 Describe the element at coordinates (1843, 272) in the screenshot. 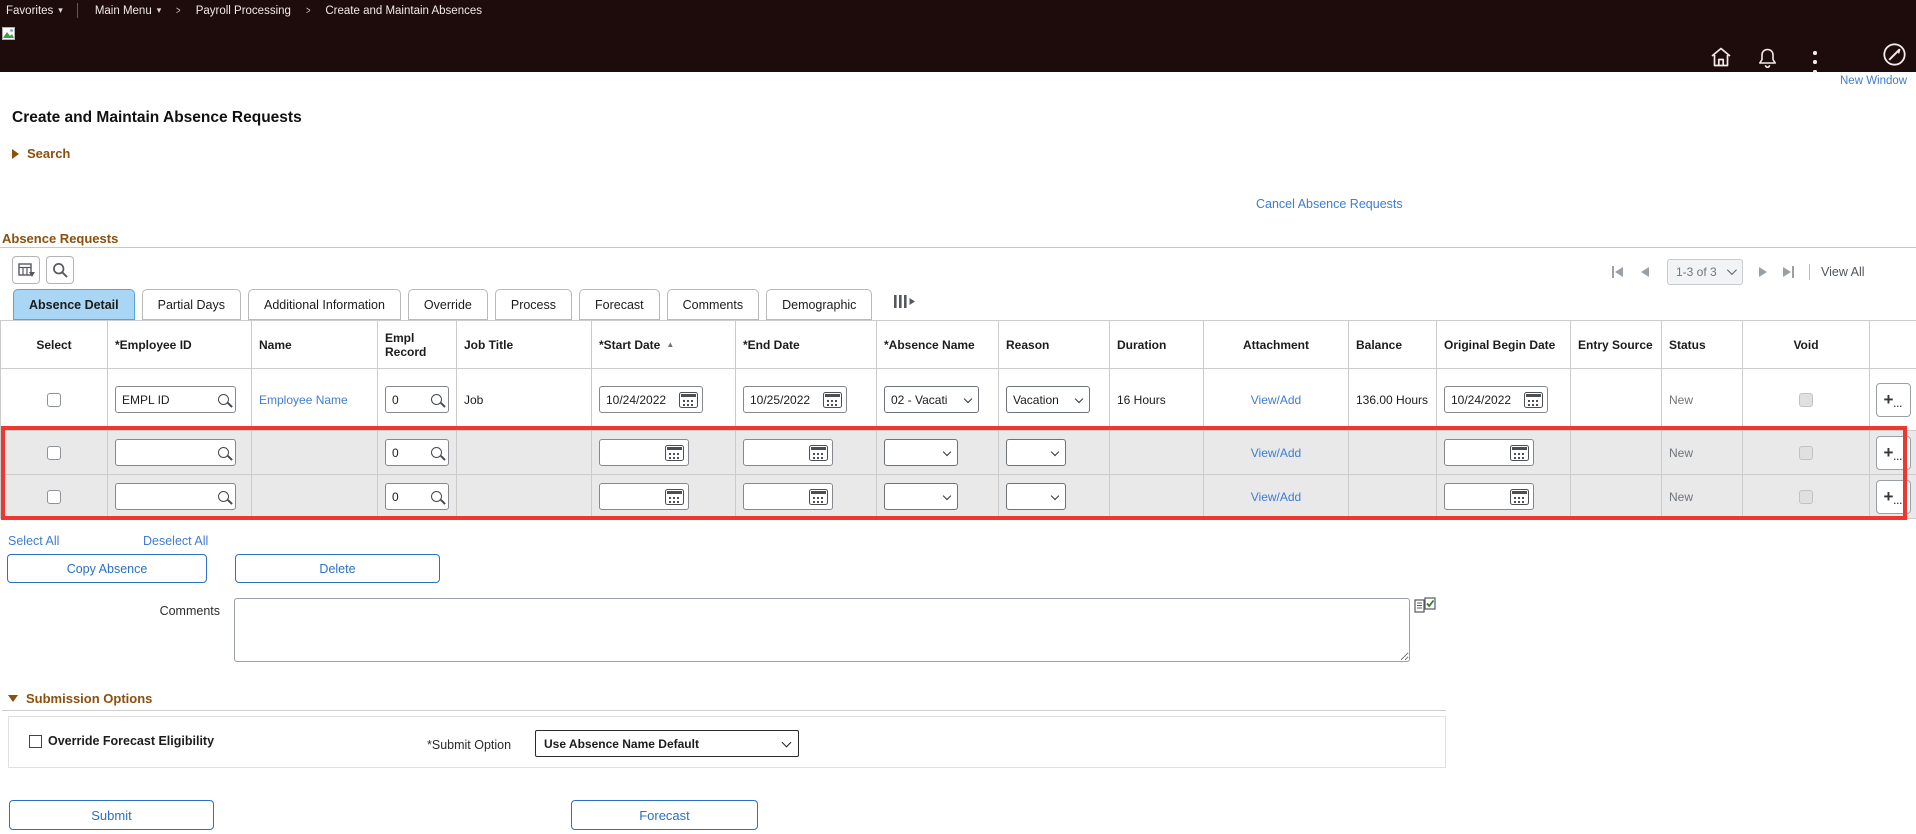

I see `view-all-link: View All` at that location.